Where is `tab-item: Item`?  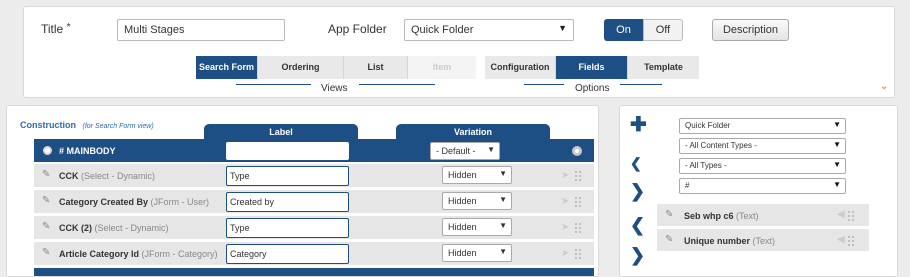
tab-item: Item is located at coordinates (442, 67).